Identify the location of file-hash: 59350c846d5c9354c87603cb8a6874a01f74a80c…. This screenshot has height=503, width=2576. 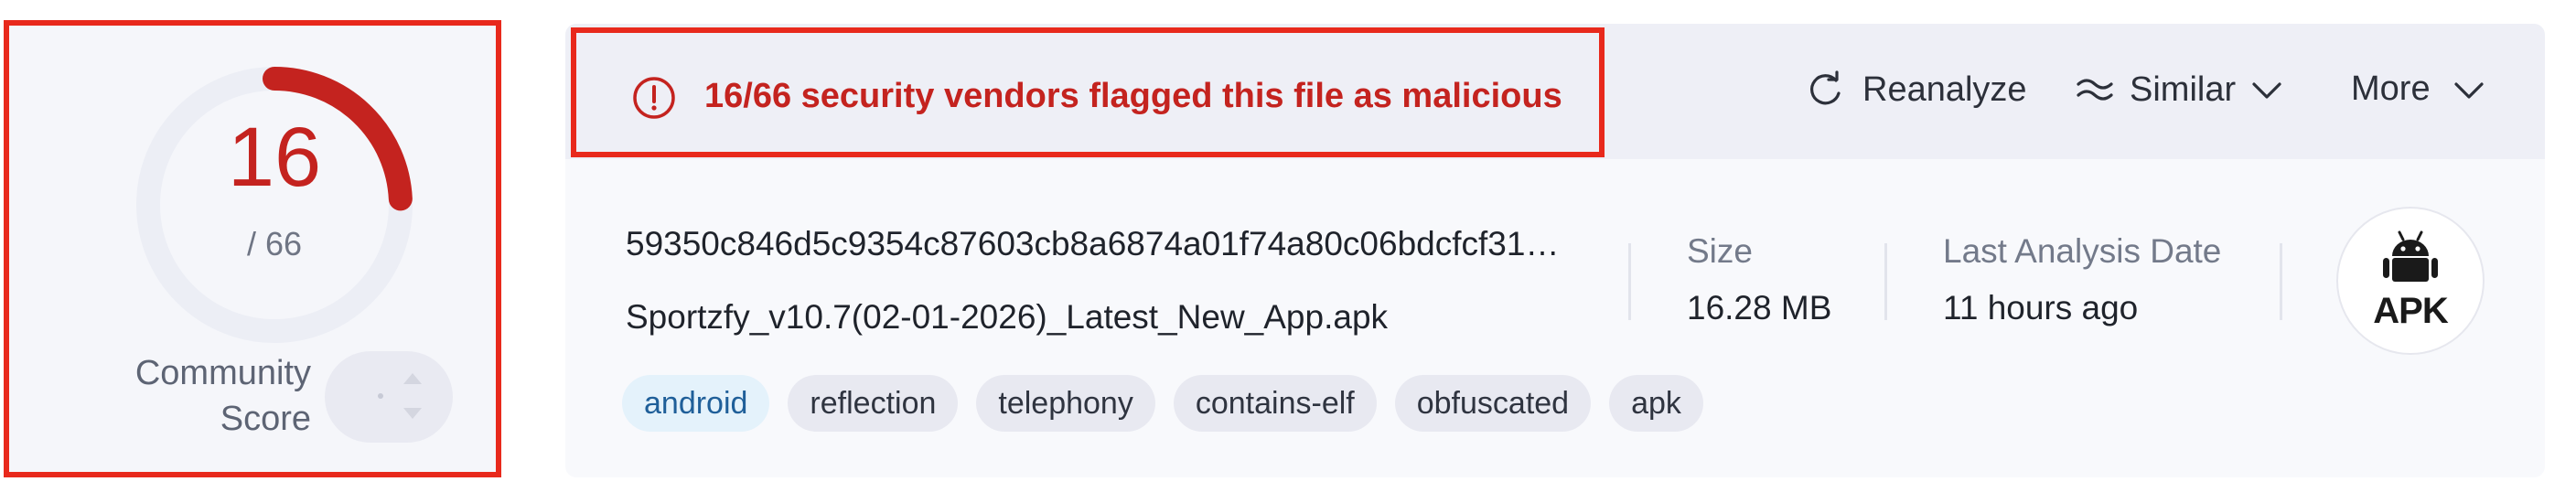
(1093, 244).